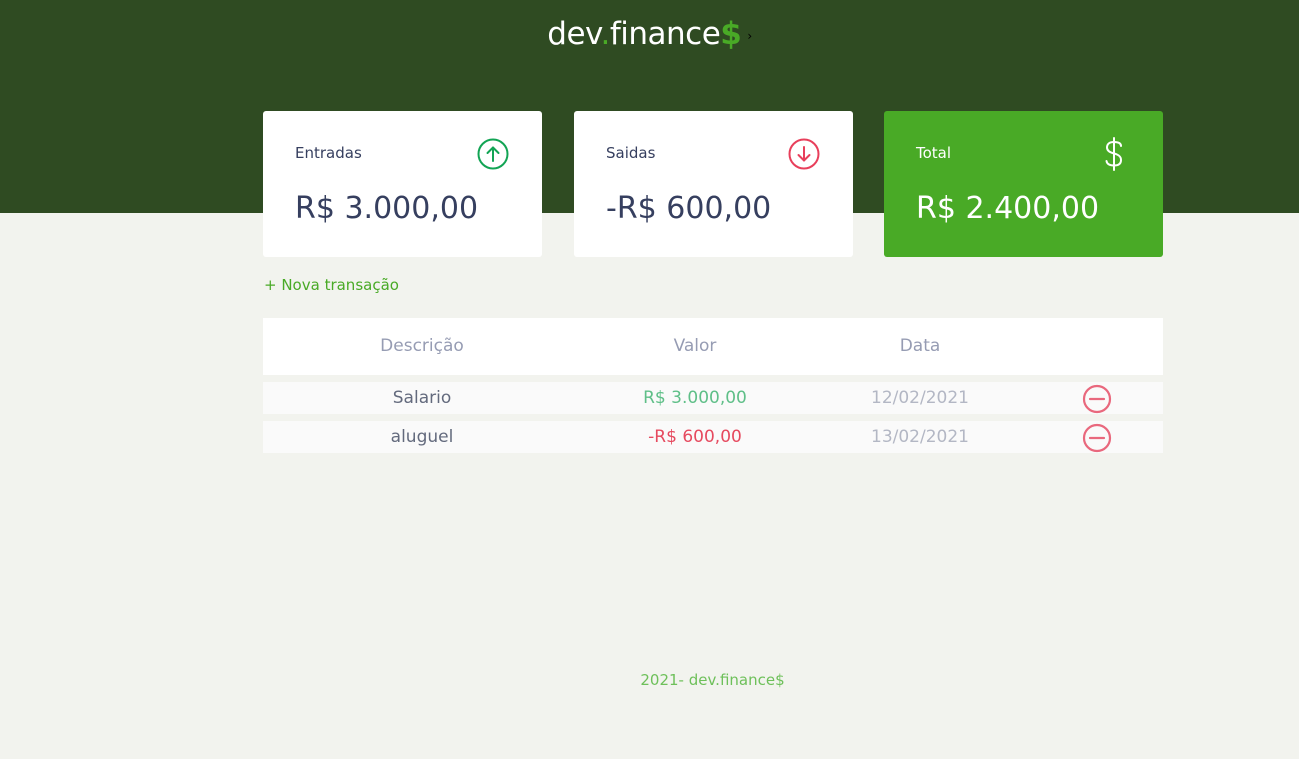  I want to click on transaction-amount: R$ 3.000,00, so click(695, 398).